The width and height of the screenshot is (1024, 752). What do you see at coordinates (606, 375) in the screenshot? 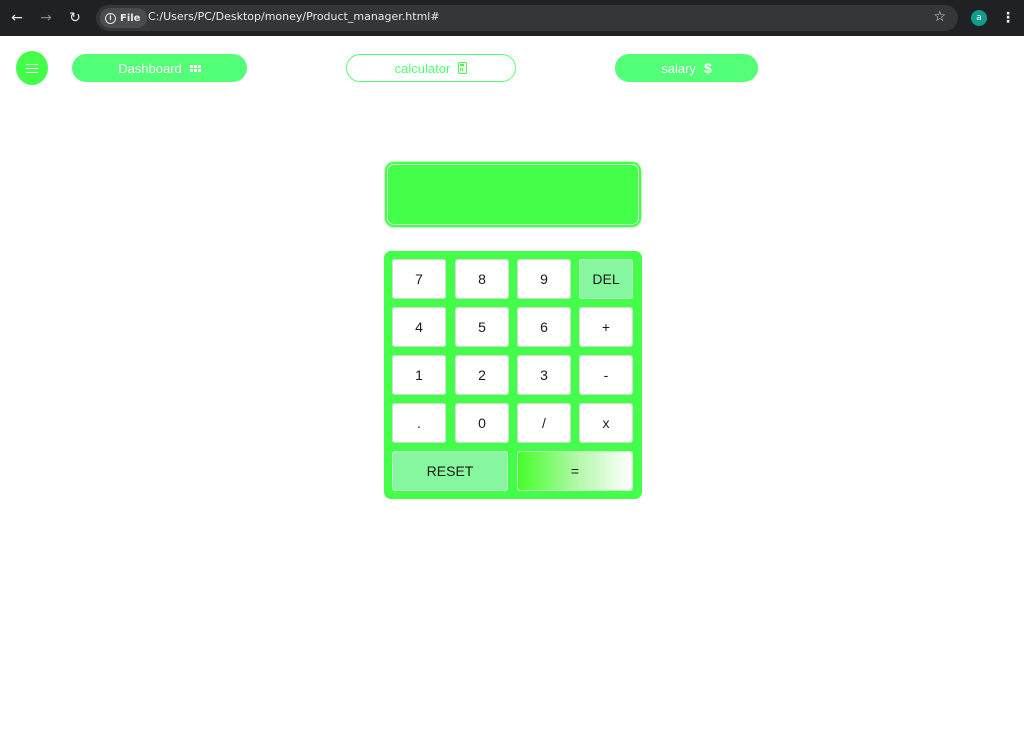
I see `minus-button: -` at bounding box center [606, 375].